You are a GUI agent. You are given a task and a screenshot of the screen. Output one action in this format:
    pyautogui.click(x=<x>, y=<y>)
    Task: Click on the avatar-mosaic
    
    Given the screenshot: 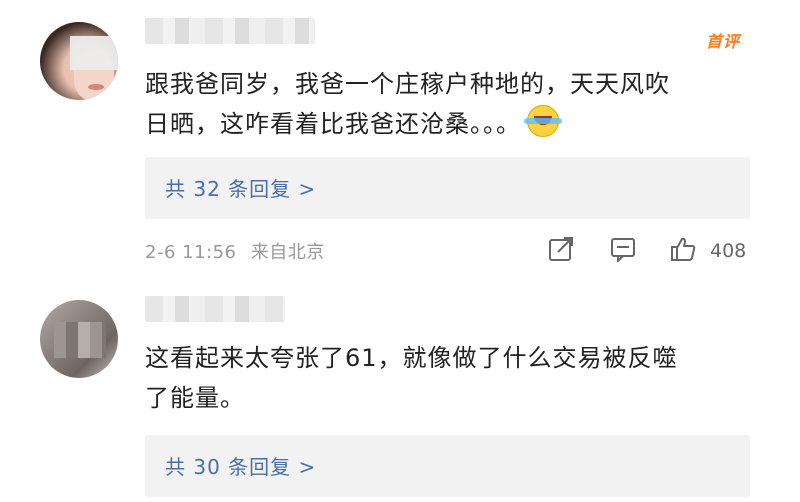 What is the action you would take?
    pyautogui.click(x=80, y=340)
    